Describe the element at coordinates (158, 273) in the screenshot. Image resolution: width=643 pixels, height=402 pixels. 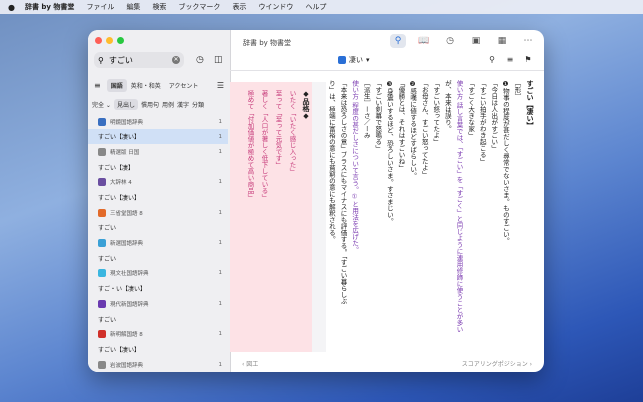
I see `dictionary-row: 現文社国語辞典 1` at that location.